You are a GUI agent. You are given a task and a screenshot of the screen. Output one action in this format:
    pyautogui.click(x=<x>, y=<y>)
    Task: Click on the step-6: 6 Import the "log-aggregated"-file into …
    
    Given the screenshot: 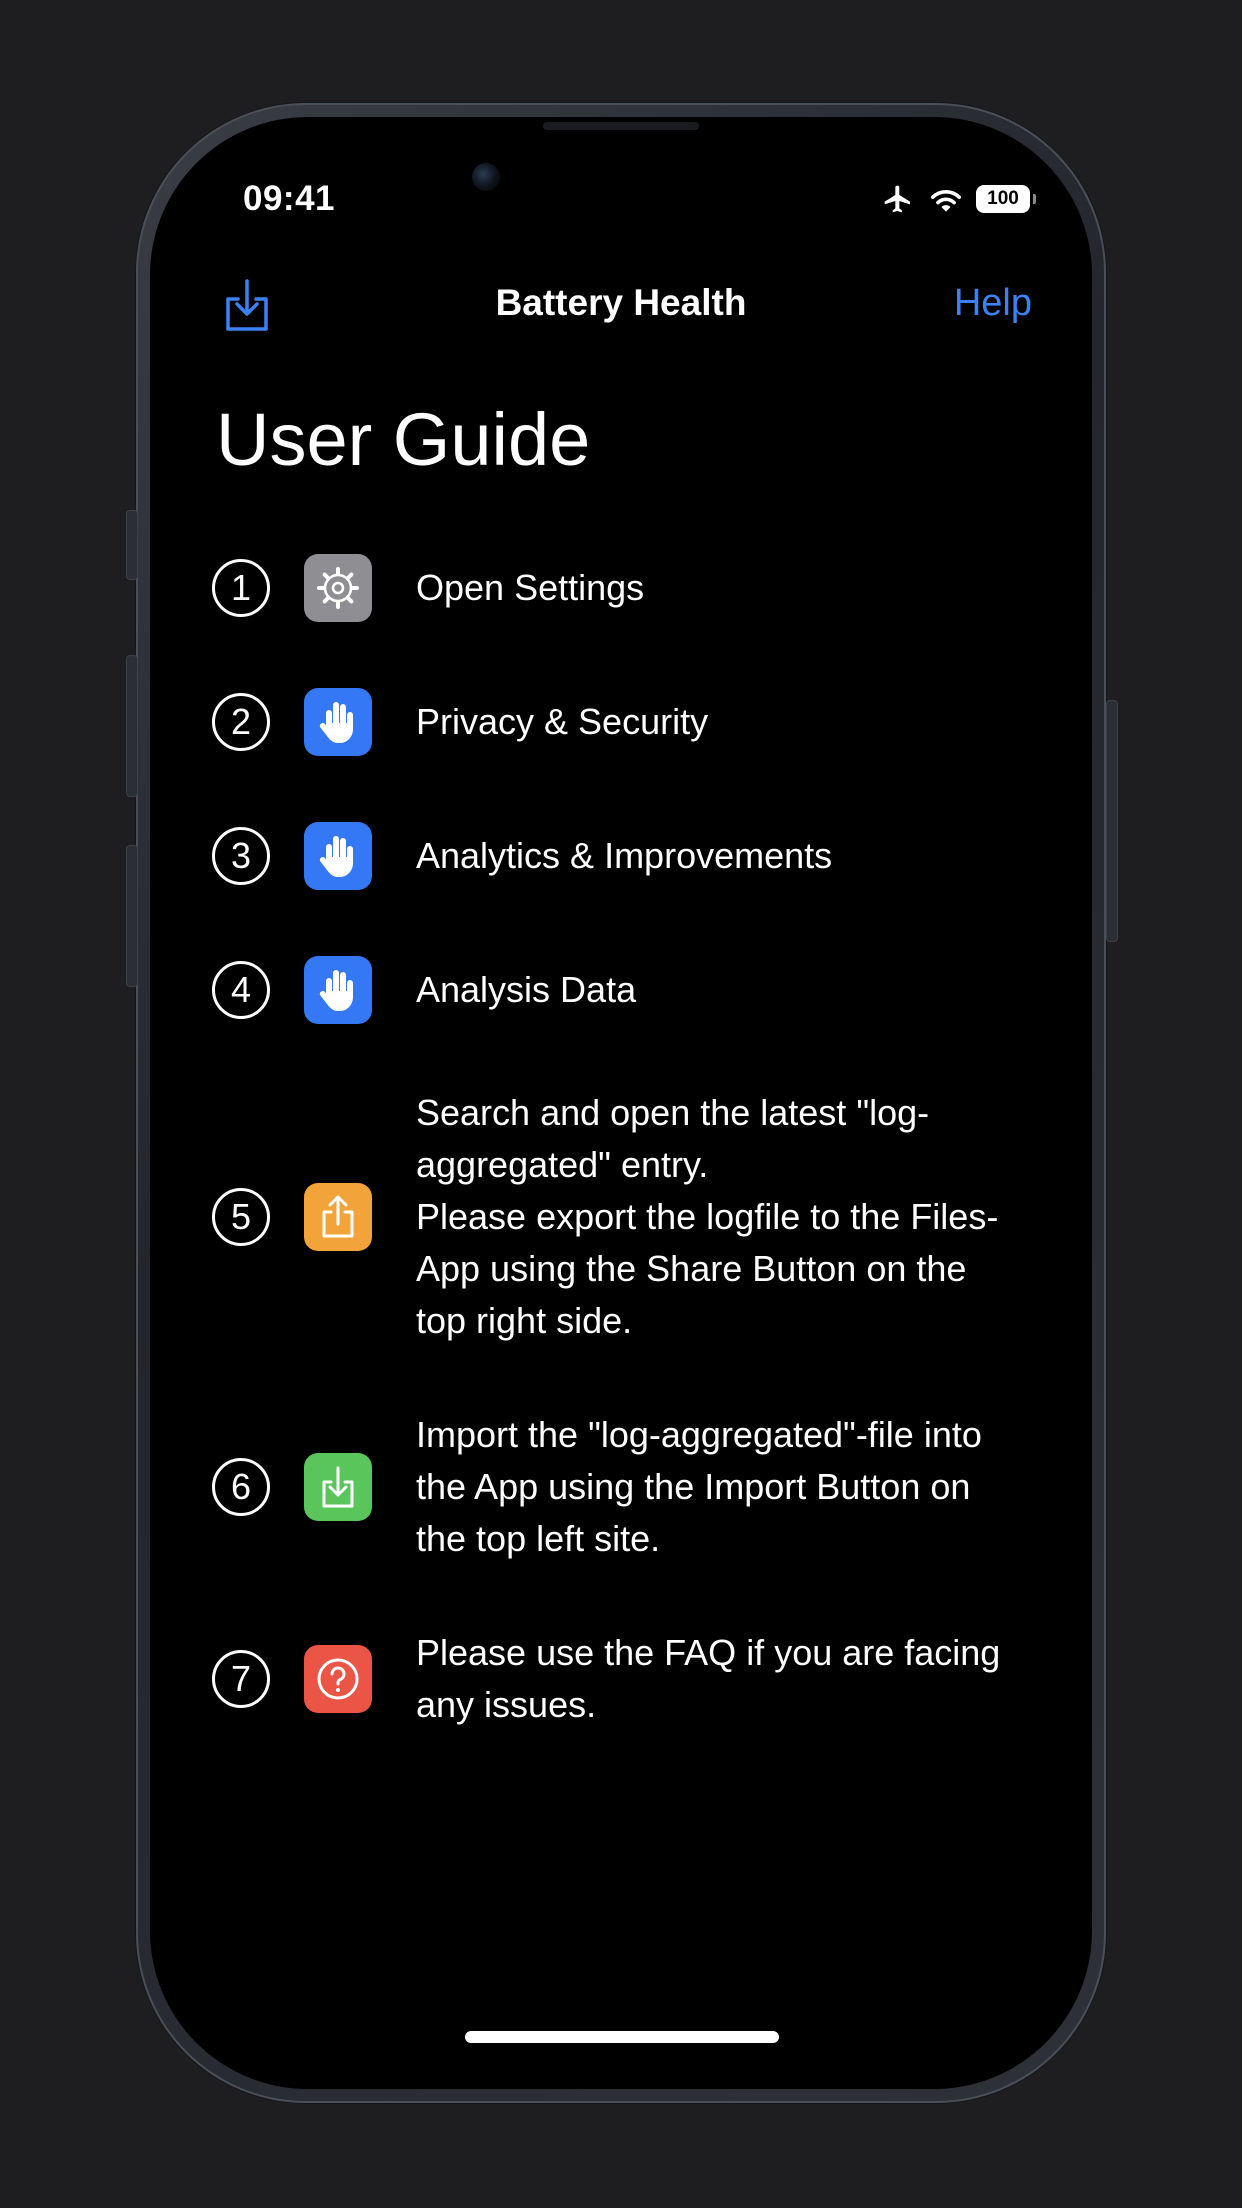 What is the action you would take?
    pyautogui.click(x=622, y=1487)
    